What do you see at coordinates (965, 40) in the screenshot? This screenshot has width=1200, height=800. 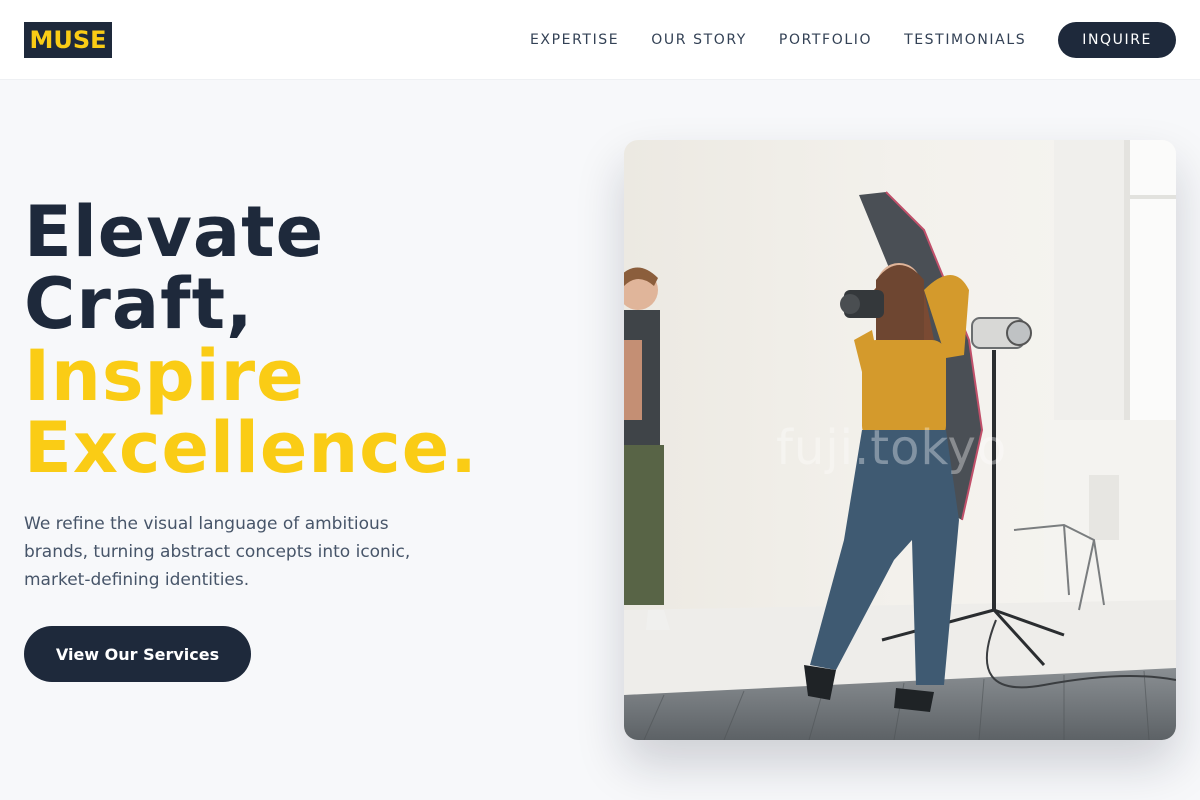 I see `nav-link-testimonials: TESTIMONIALS` at bounding box center [965, 40].